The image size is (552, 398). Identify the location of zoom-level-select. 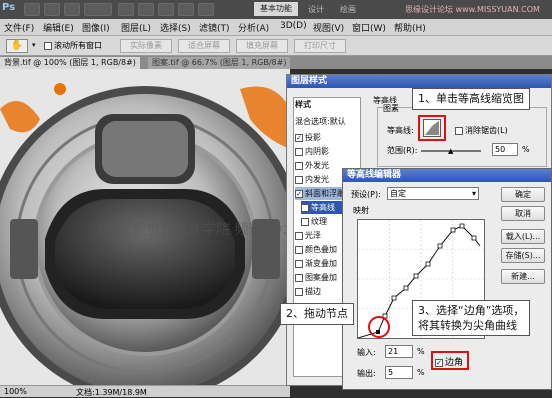
(98, 9).